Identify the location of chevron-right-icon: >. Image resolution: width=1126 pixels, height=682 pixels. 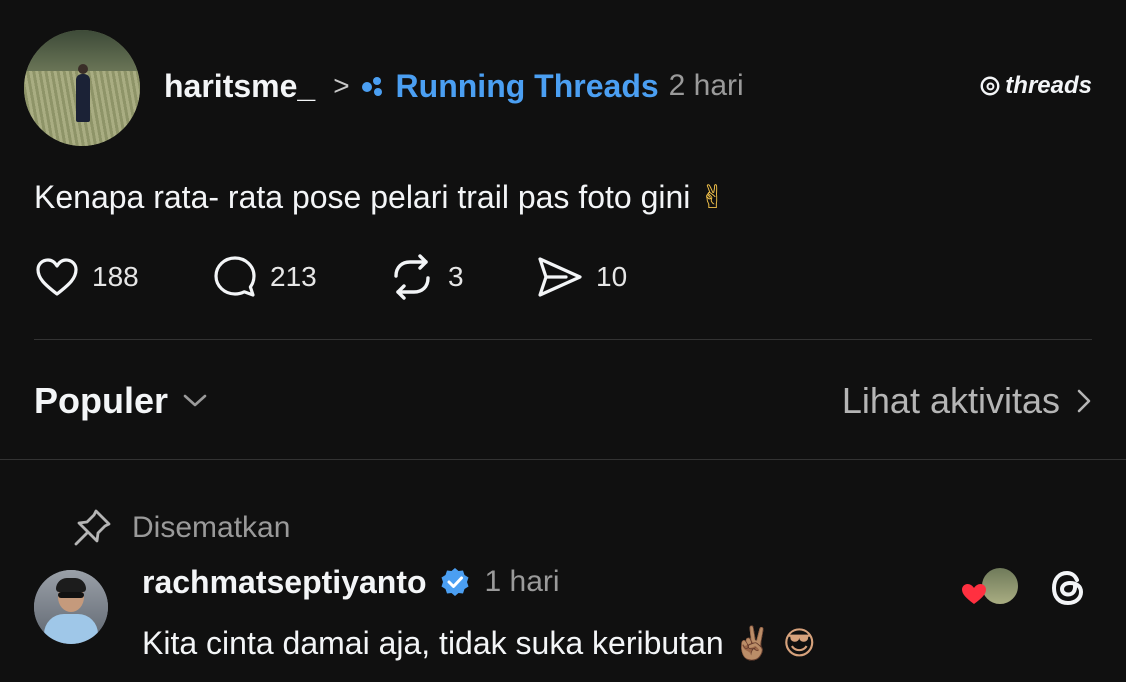
(341, 85).